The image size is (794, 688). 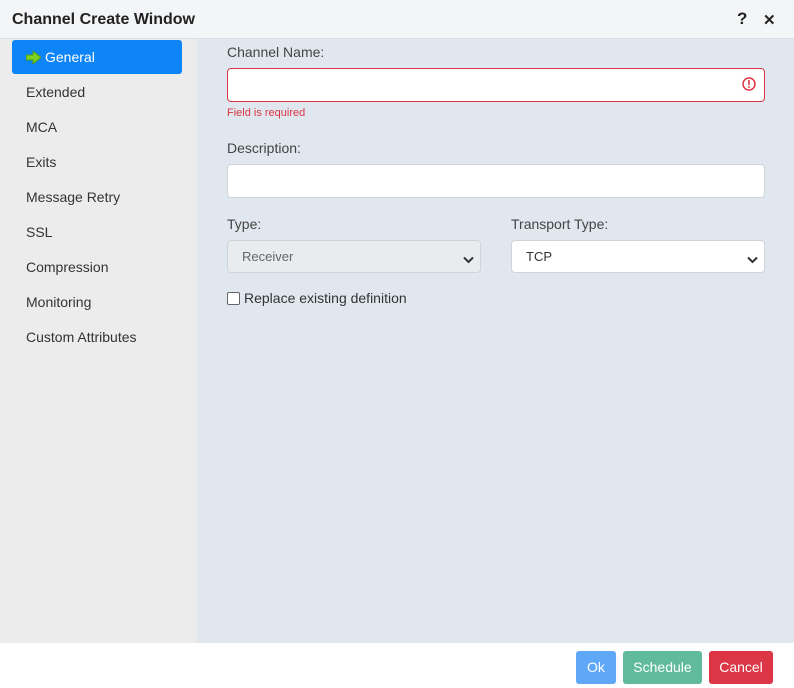 What do you see at coordinates (70, 57) in the screenshot?
I see `sidebar-item-label: General` at bounding box center [70, 57].